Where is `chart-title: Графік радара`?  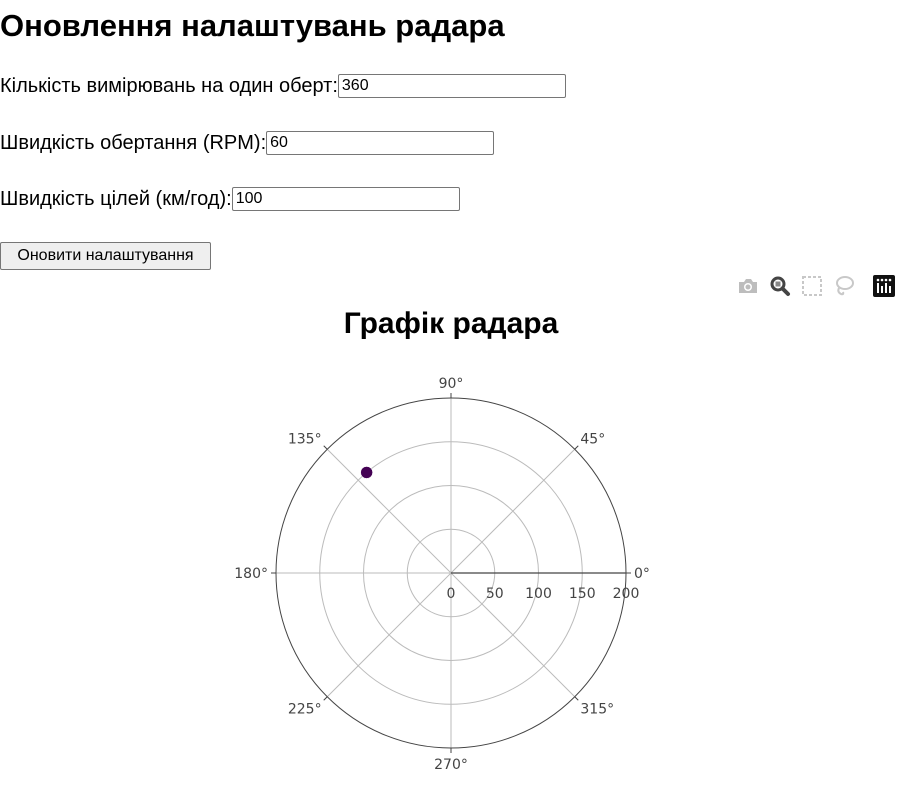 chart-title: Графік радара is located at coordinates (451, 323).